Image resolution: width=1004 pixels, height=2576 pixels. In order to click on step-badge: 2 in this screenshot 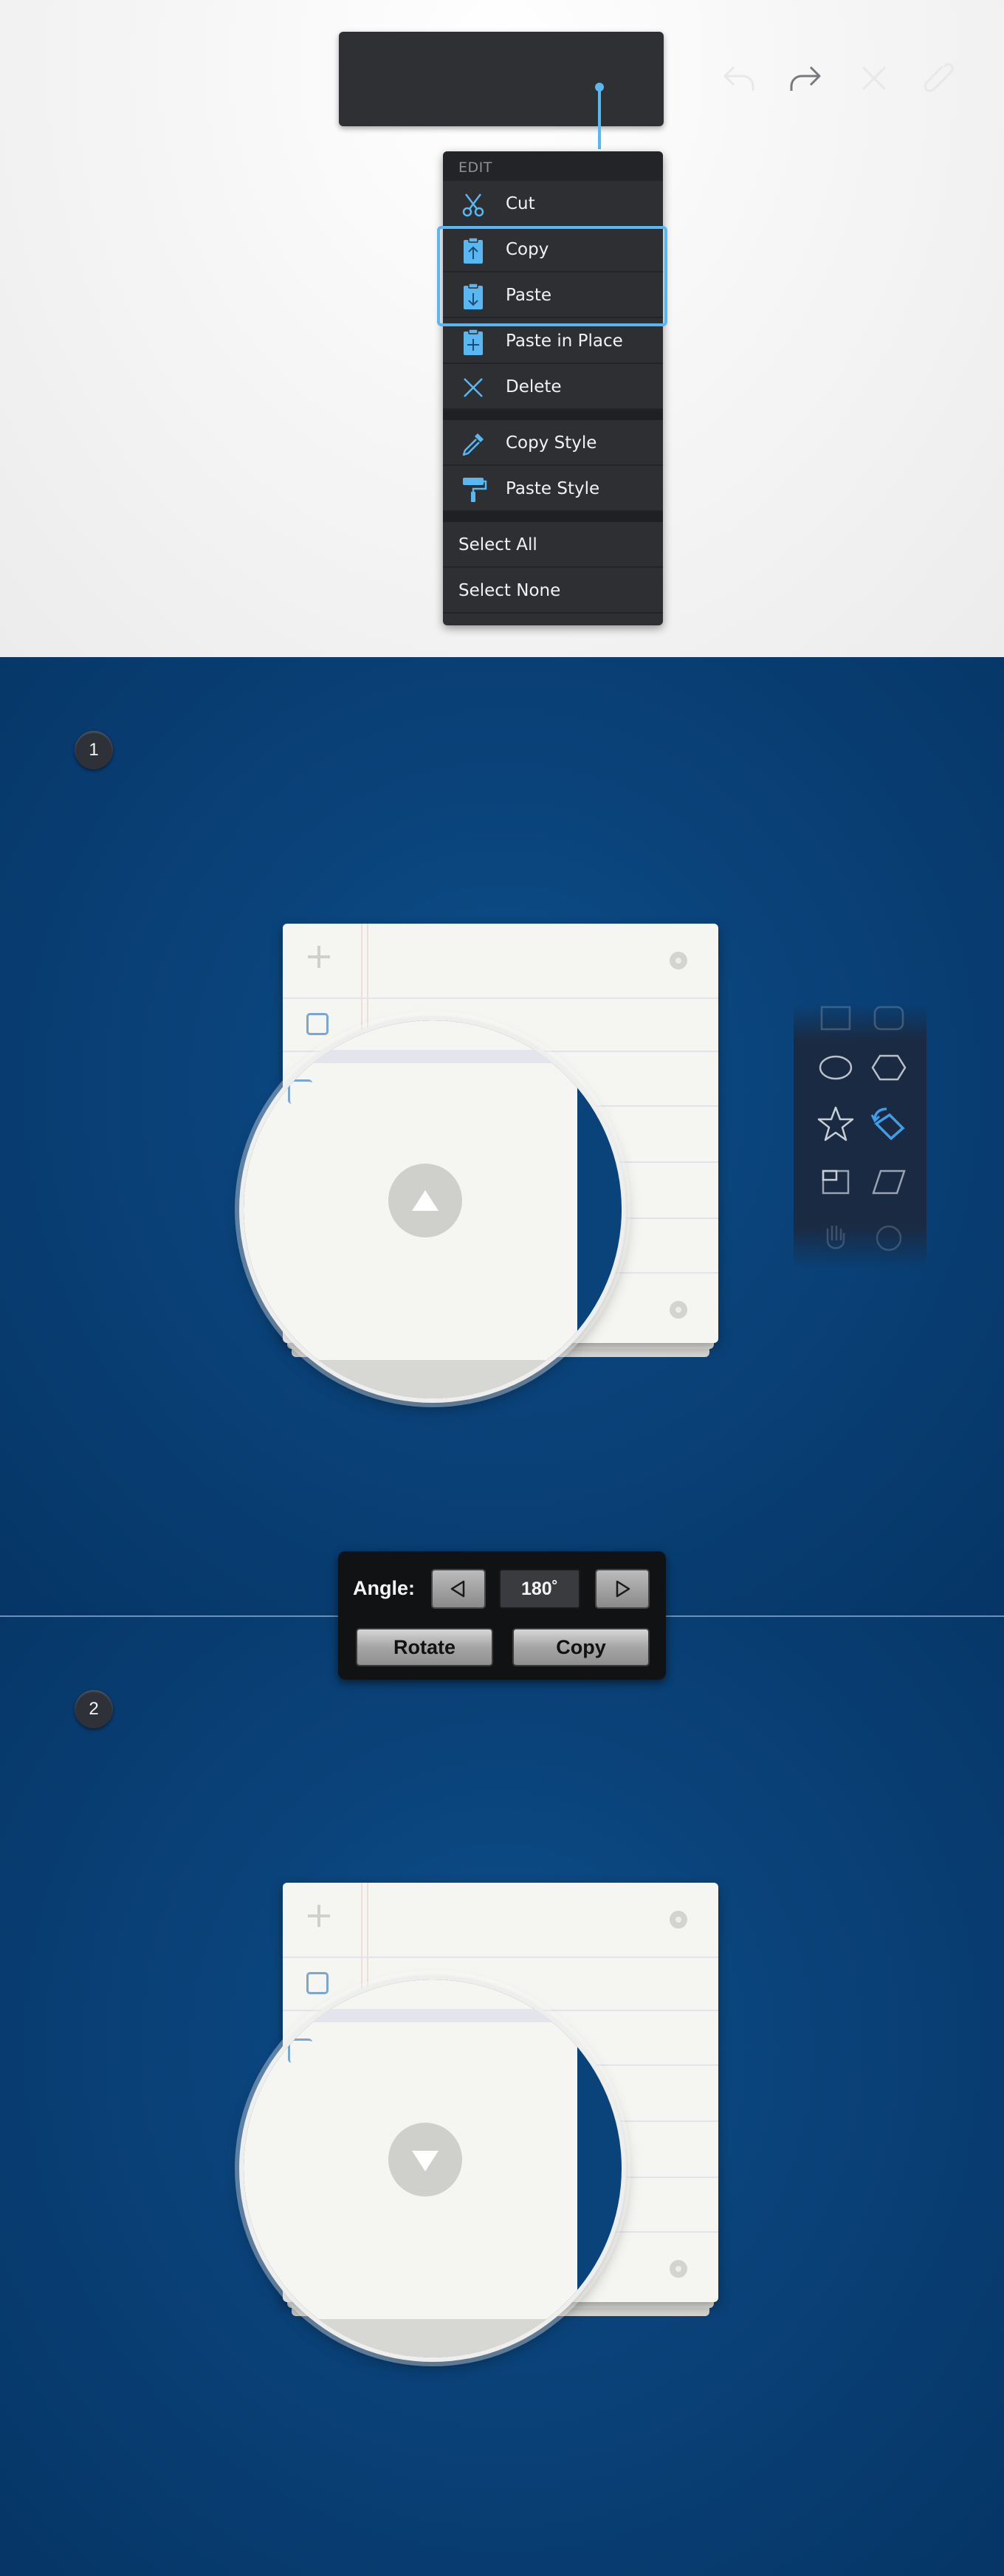, I will do `click(94, 1709)`.